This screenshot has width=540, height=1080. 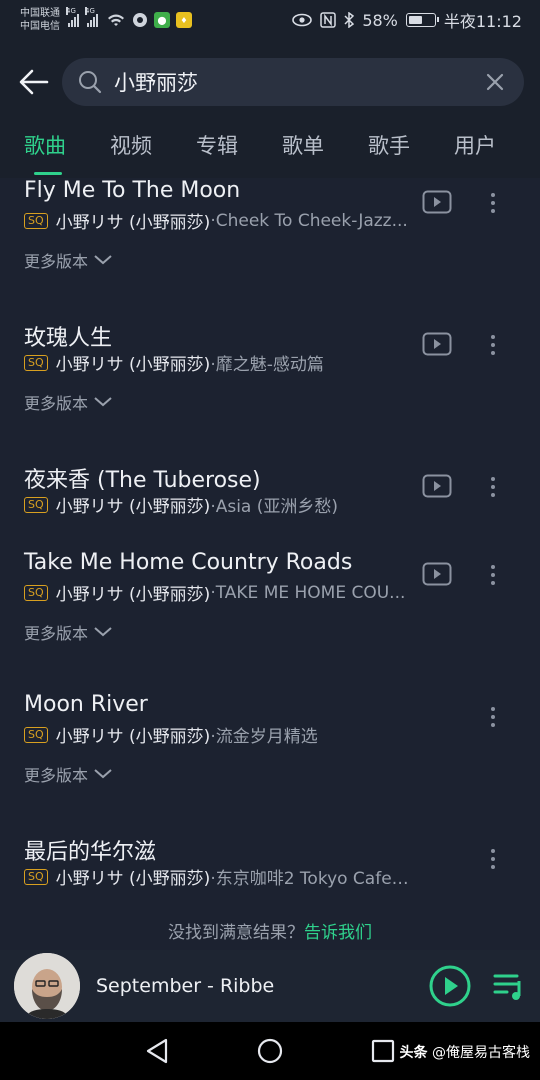 What do you see at coordinates (481, 1053) in the screenshot?
I see `watermark-handle: @俺屋易古客栈` at bounding box center [481, 1053].